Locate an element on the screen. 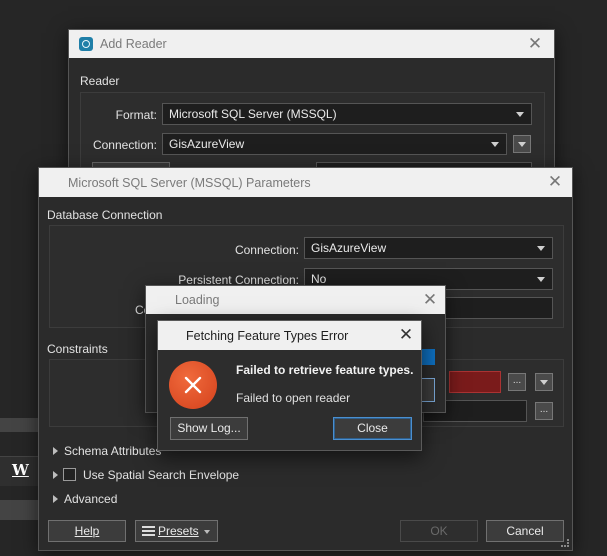 Image resolution: width=607 pixels, height=556 pixels. param-connection-select: GisAzureView is located at coordinates (428, 248).